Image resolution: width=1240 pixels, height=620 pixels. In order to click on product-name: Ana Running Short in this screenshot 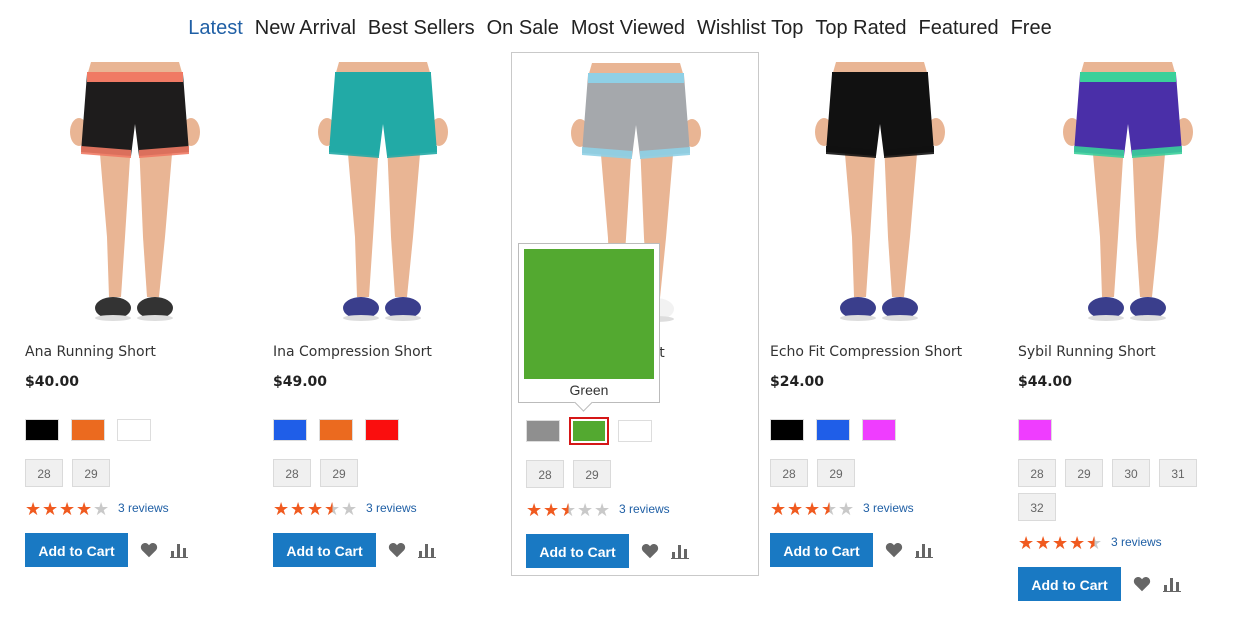, I will do `click(90, 352)`.